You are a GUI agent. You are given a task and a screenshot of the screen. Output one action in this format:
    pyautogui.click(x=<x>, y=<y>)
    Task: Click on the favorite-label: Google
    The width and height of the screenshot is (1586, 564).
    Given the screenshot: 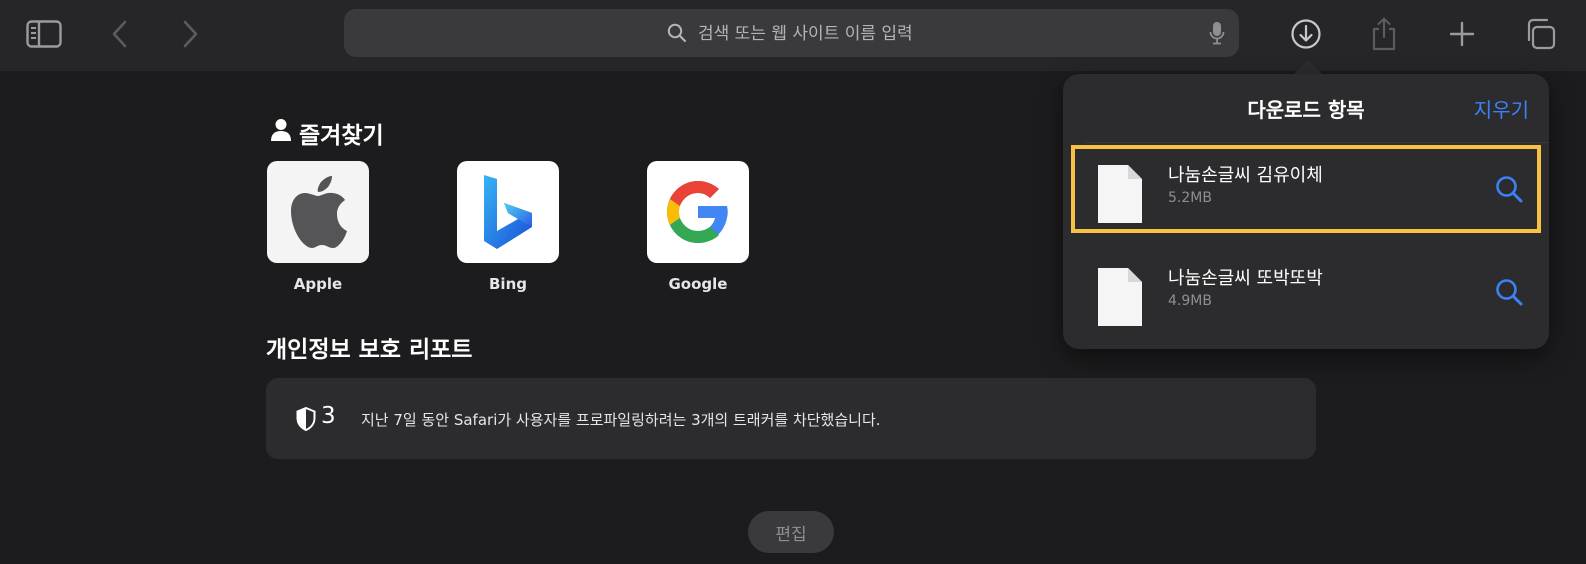 What is the action you would take?
    pyautogui.click(x=698, y=284)
    